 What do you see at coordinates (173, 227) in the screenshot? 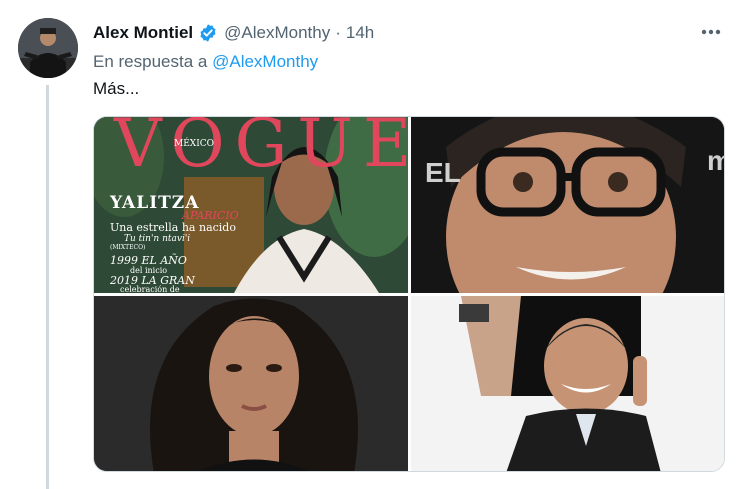
I see `cover-line: Una estrella ha nacido` at bounding box center [173, 227].